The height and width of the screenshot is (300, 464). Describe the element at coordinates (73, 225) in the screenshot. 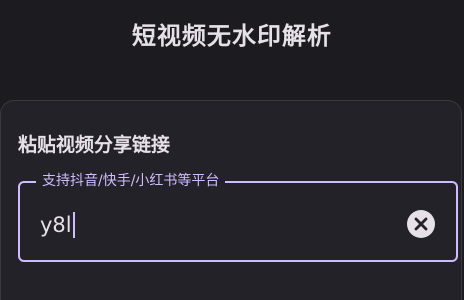

I see `text-caret` at that location.